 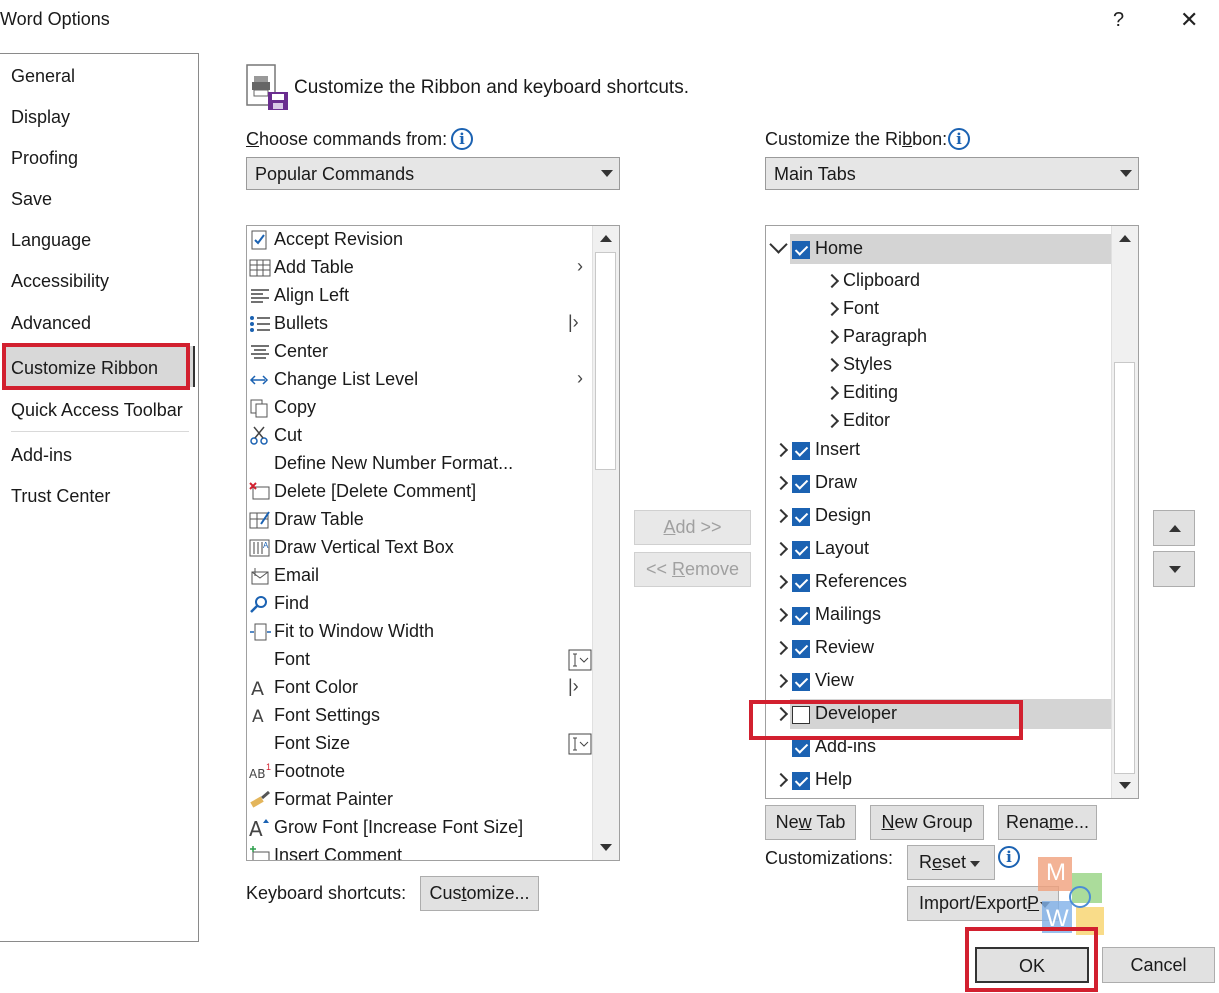 What do you see at coordinates (939, 549) in the screenshot?
I see `tree-item-layout: Layout` at bounding box center [939, 549].